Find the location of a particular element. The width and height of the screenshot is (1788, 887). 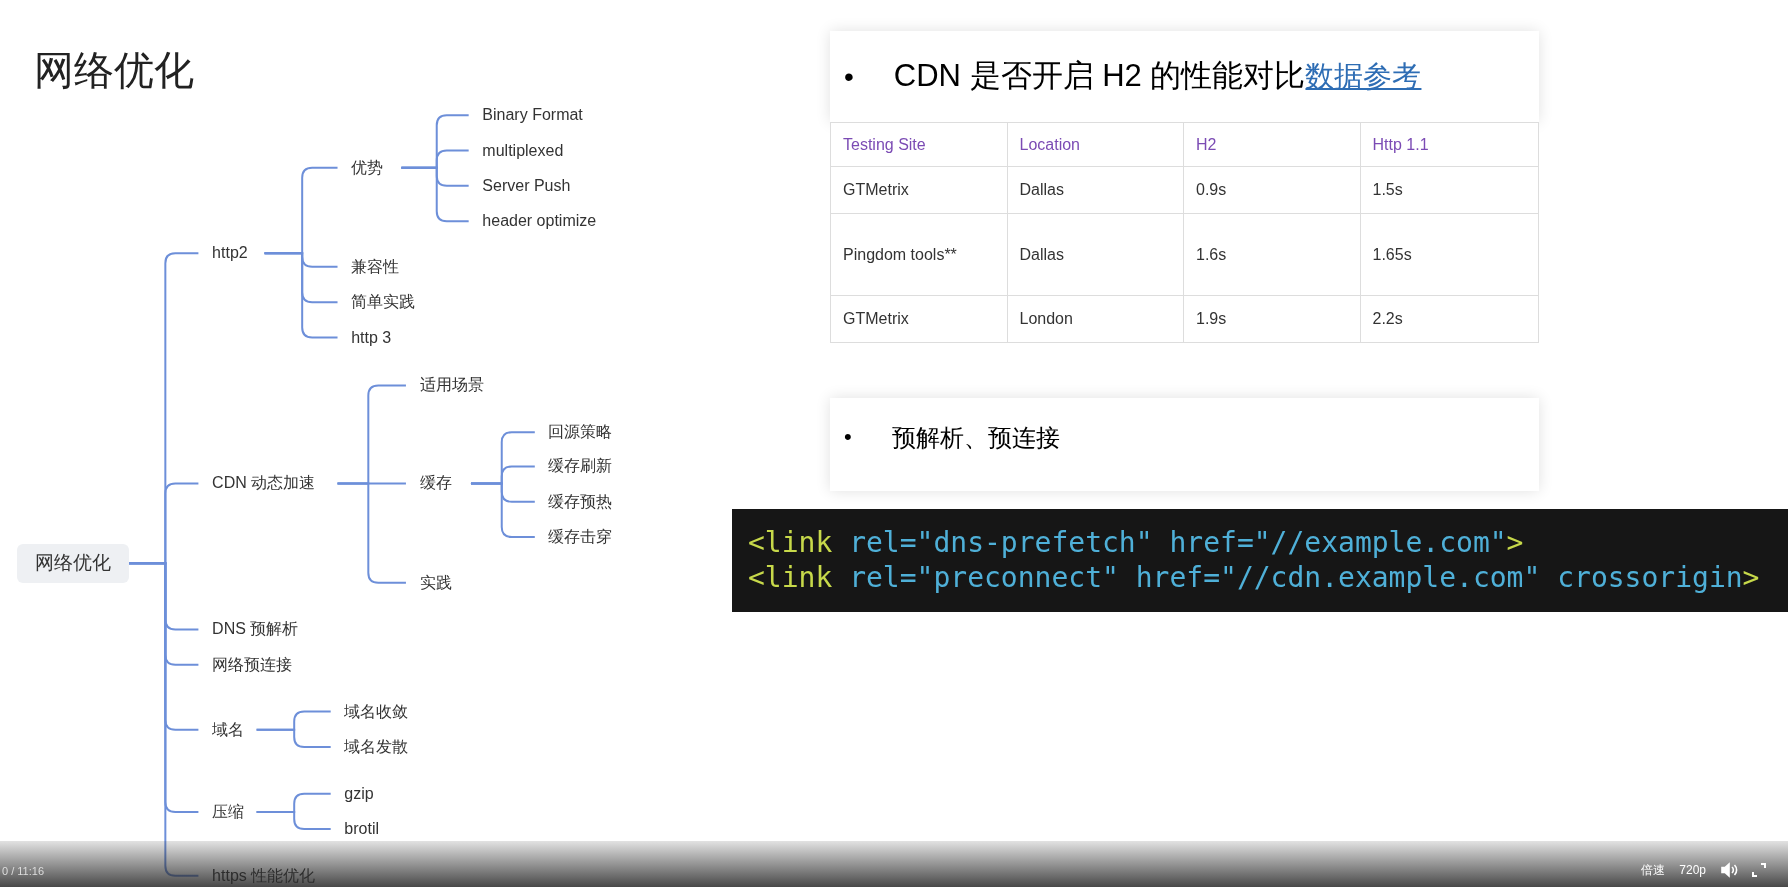

column-header: H2 is located at coordinates (1272, 144).